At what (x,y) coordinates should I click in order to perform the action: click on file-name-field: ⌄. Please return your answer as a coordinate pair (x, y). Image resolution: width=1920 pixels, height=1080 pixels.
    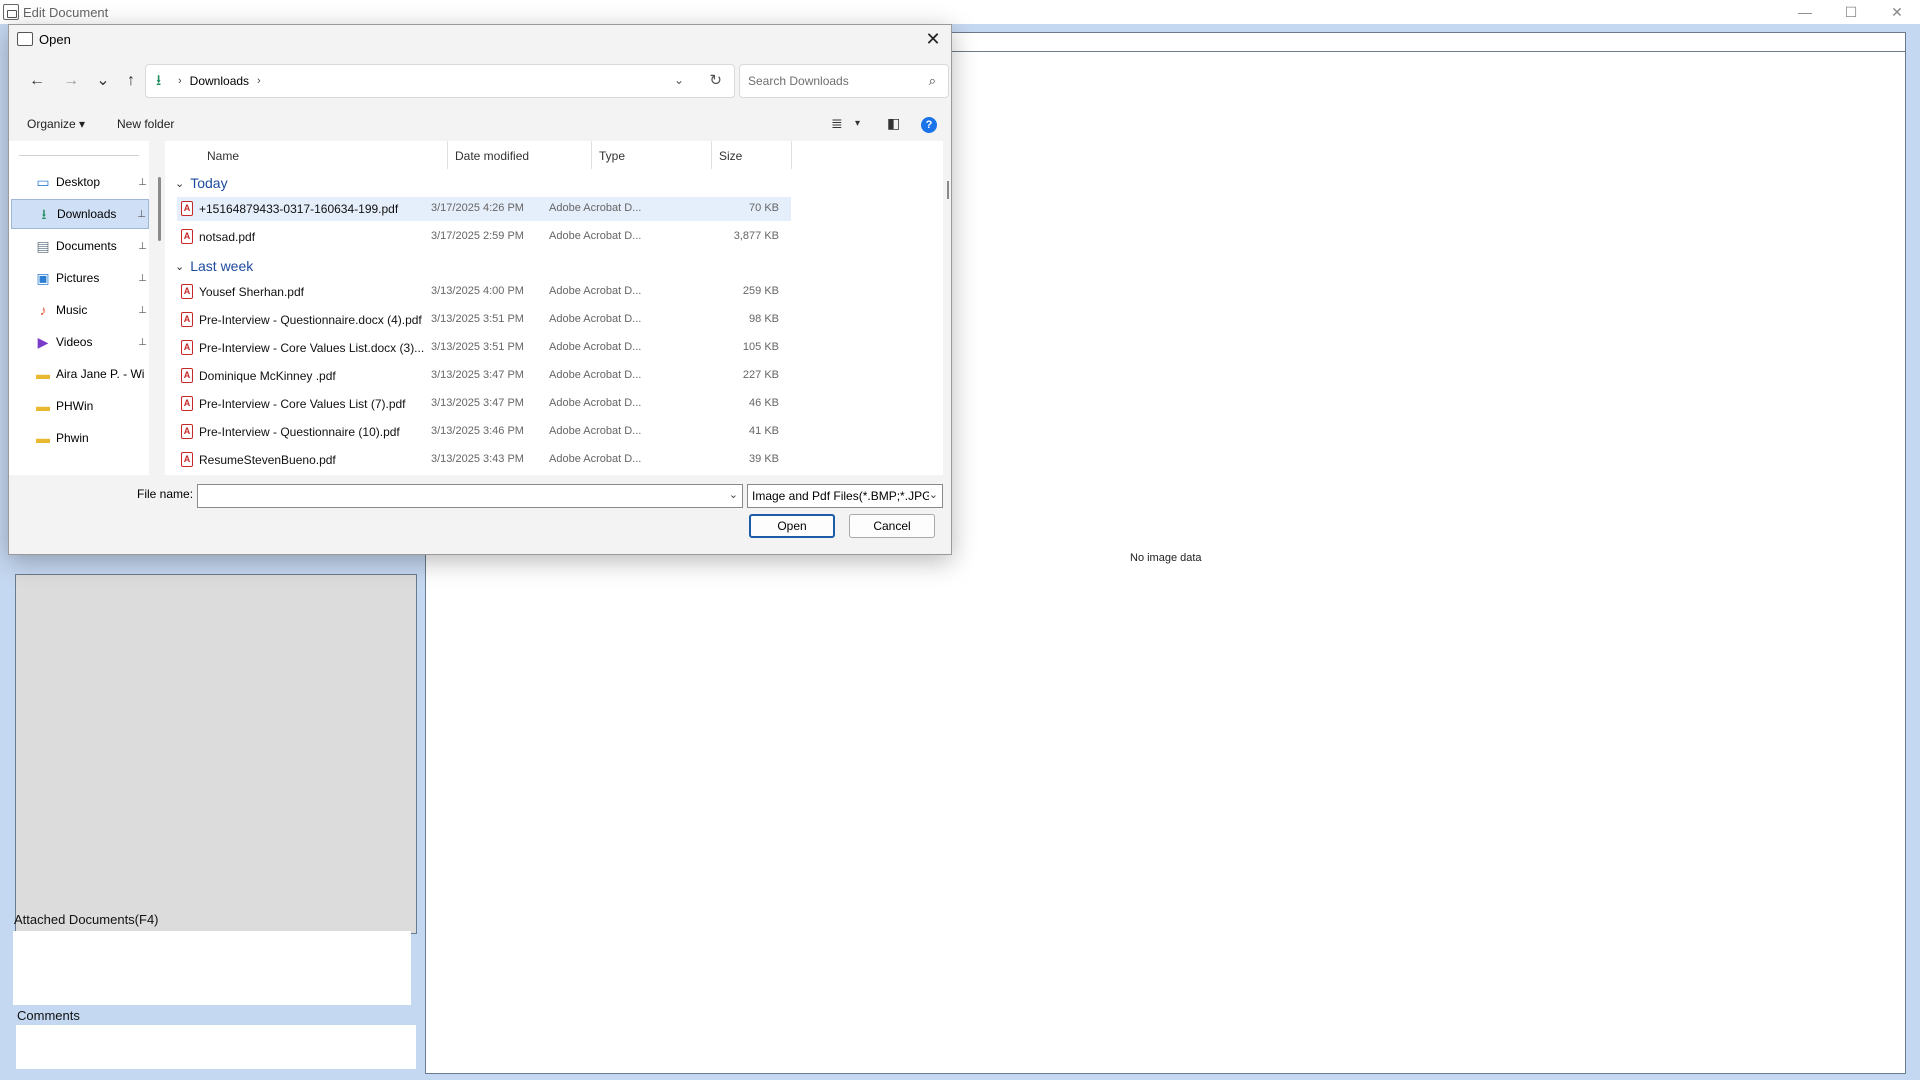
    Looking at the image, I should click on (470, 496).